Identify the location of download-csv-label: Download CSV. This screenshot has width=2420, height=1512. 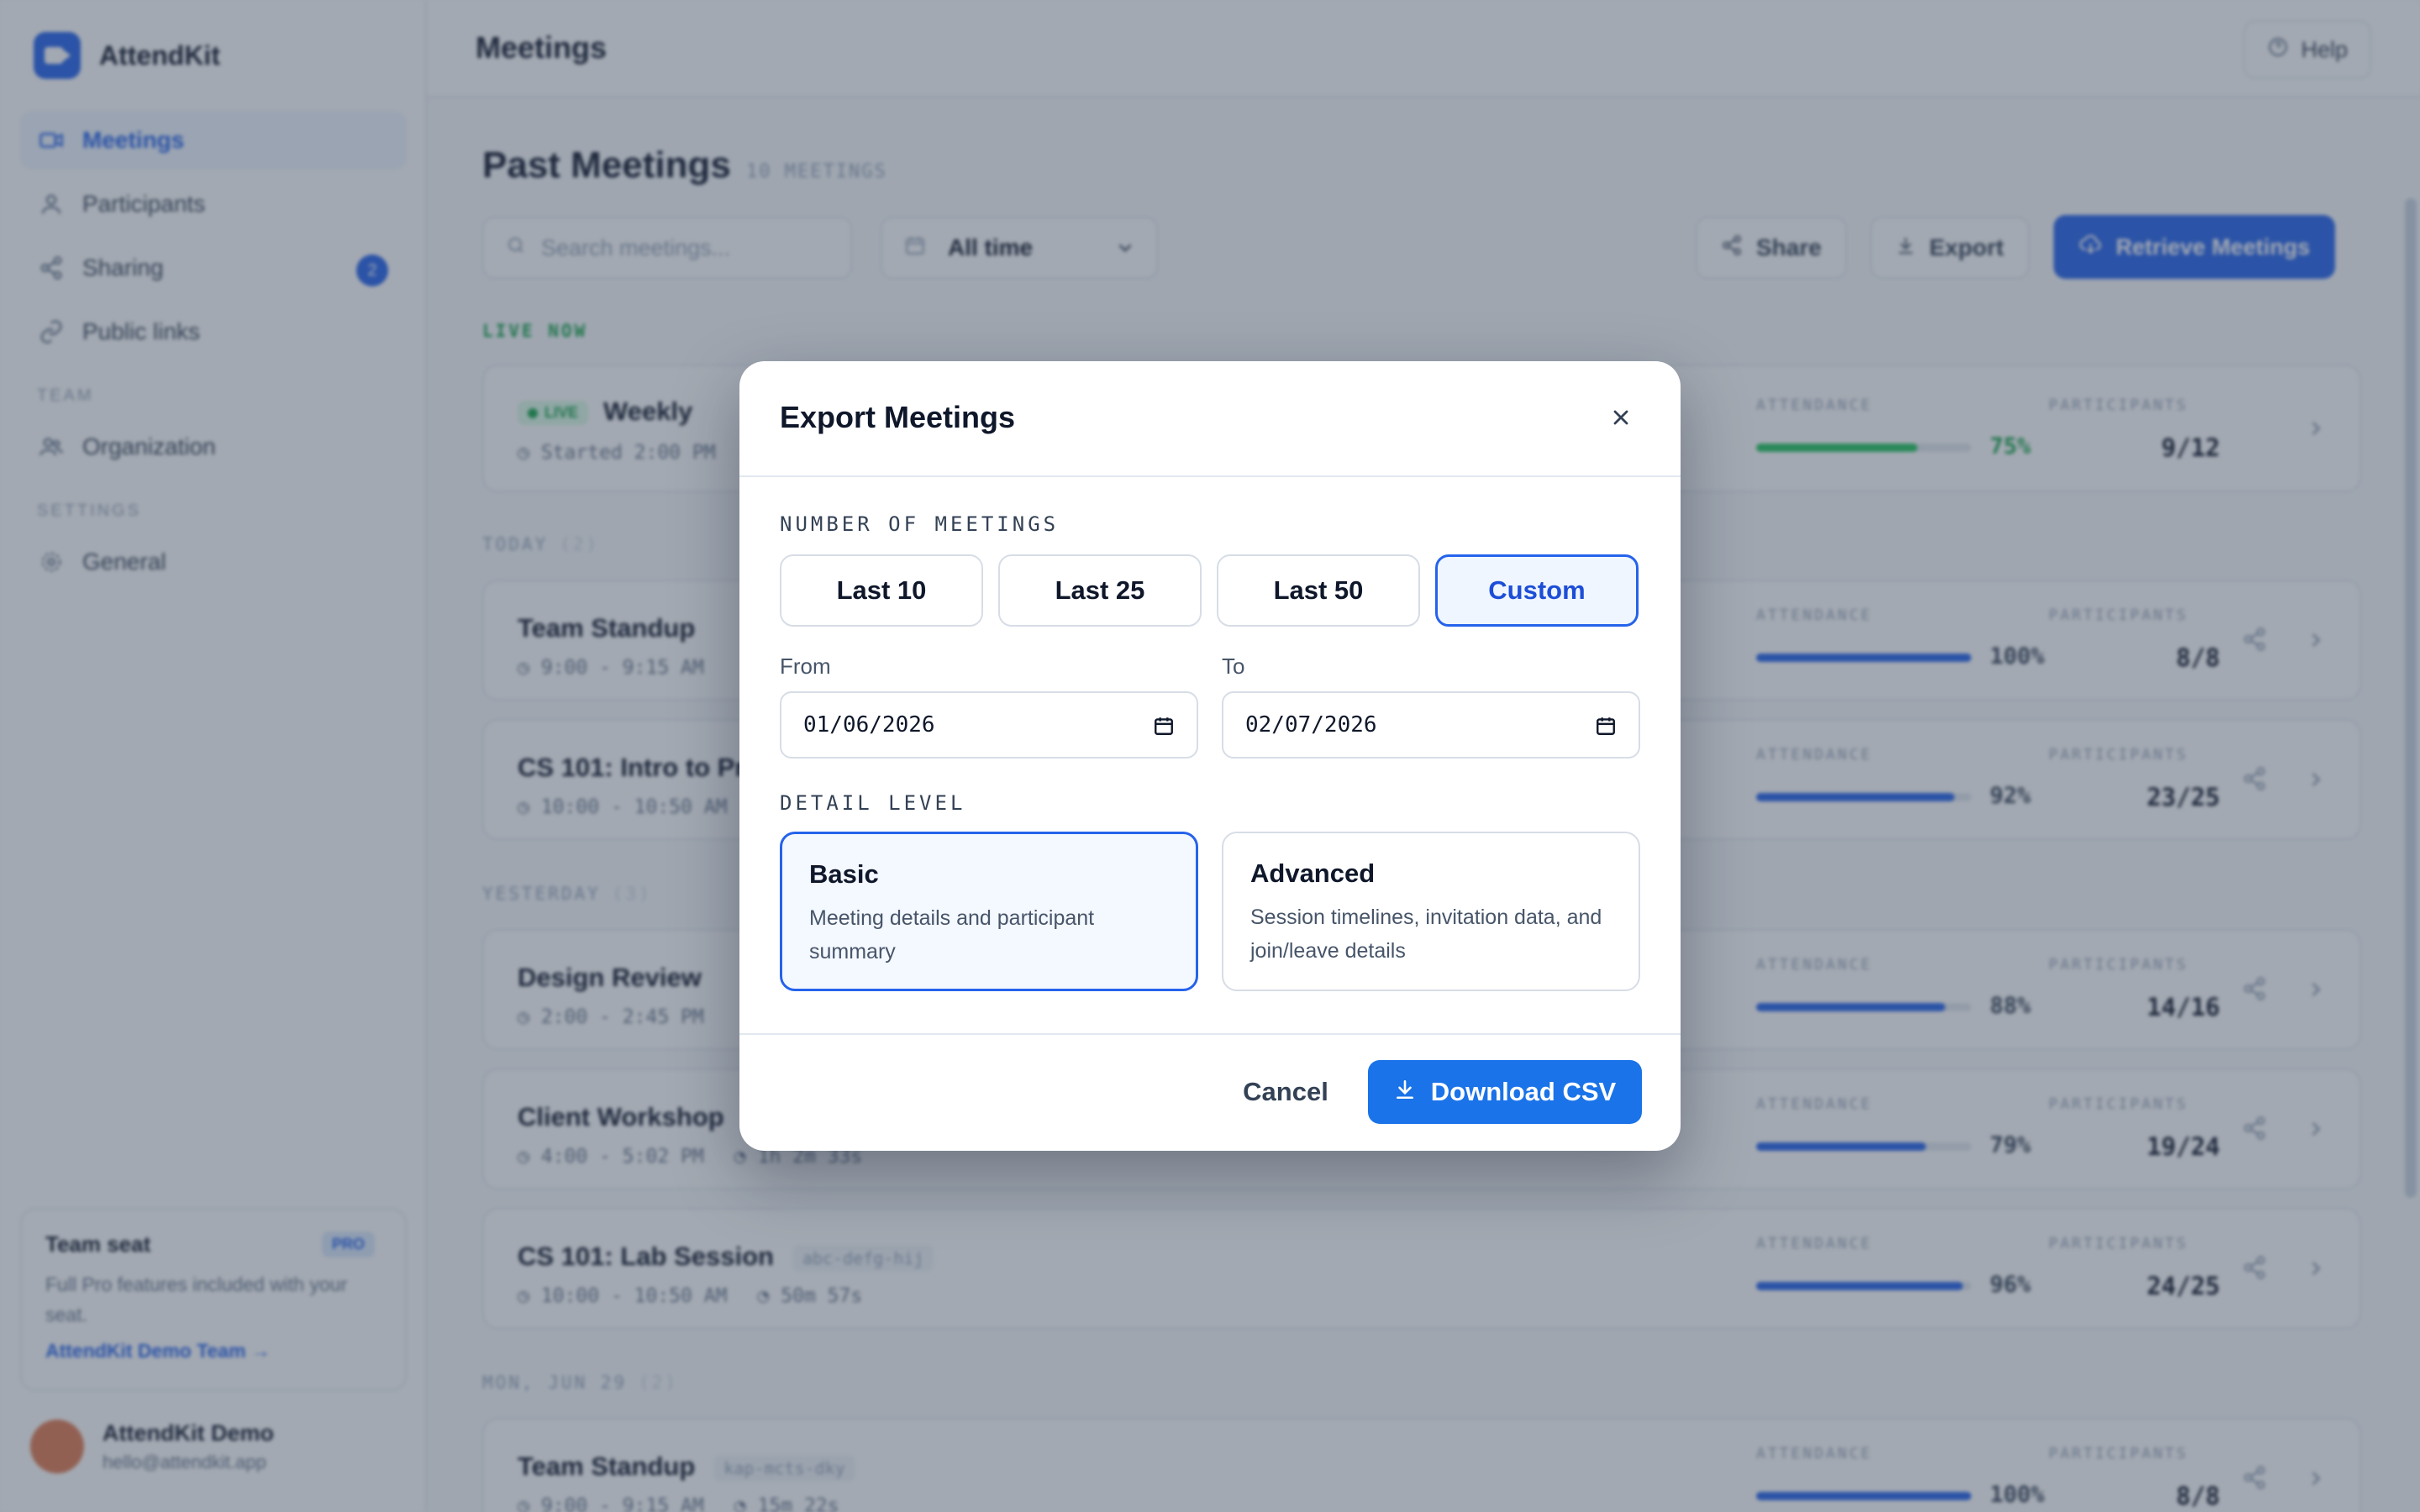
(1524, 1091).